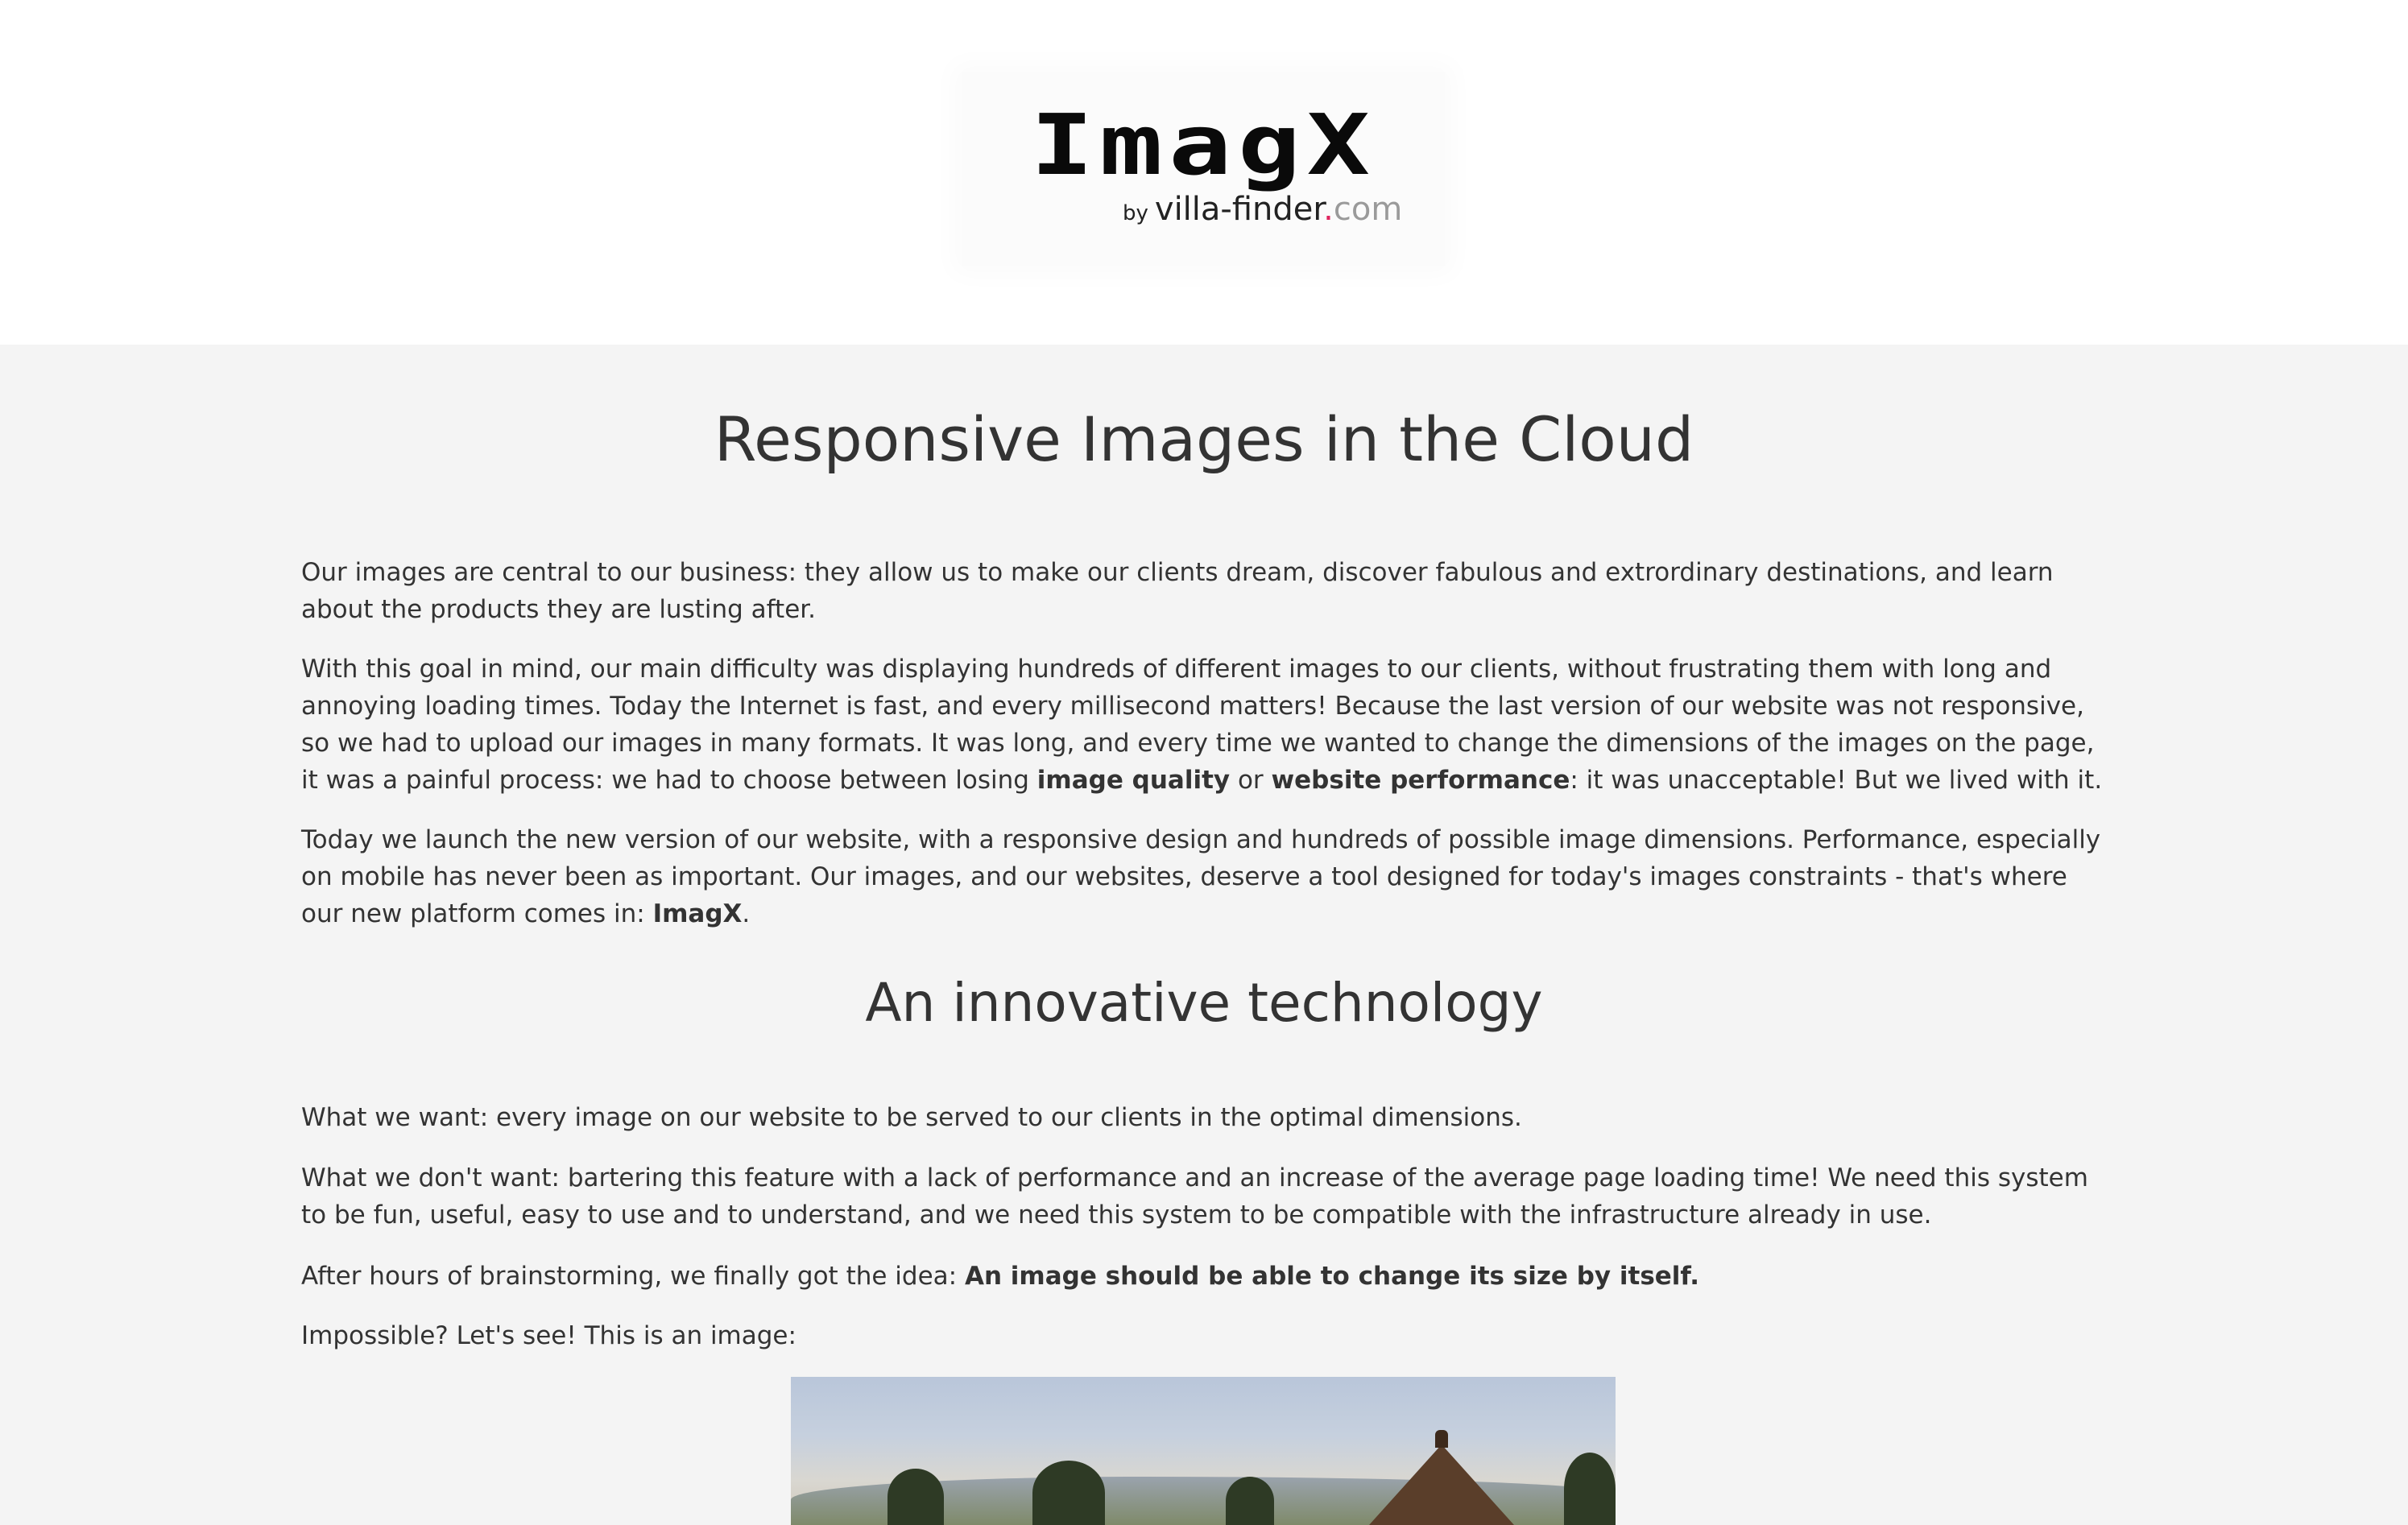 The width and height of the screenshot is (2408, 1525). What do you see at coordinates (1239, 209) in the screenshot?
I see `logo-brand-text: villa-finder` at bounding box center [1239, 209].